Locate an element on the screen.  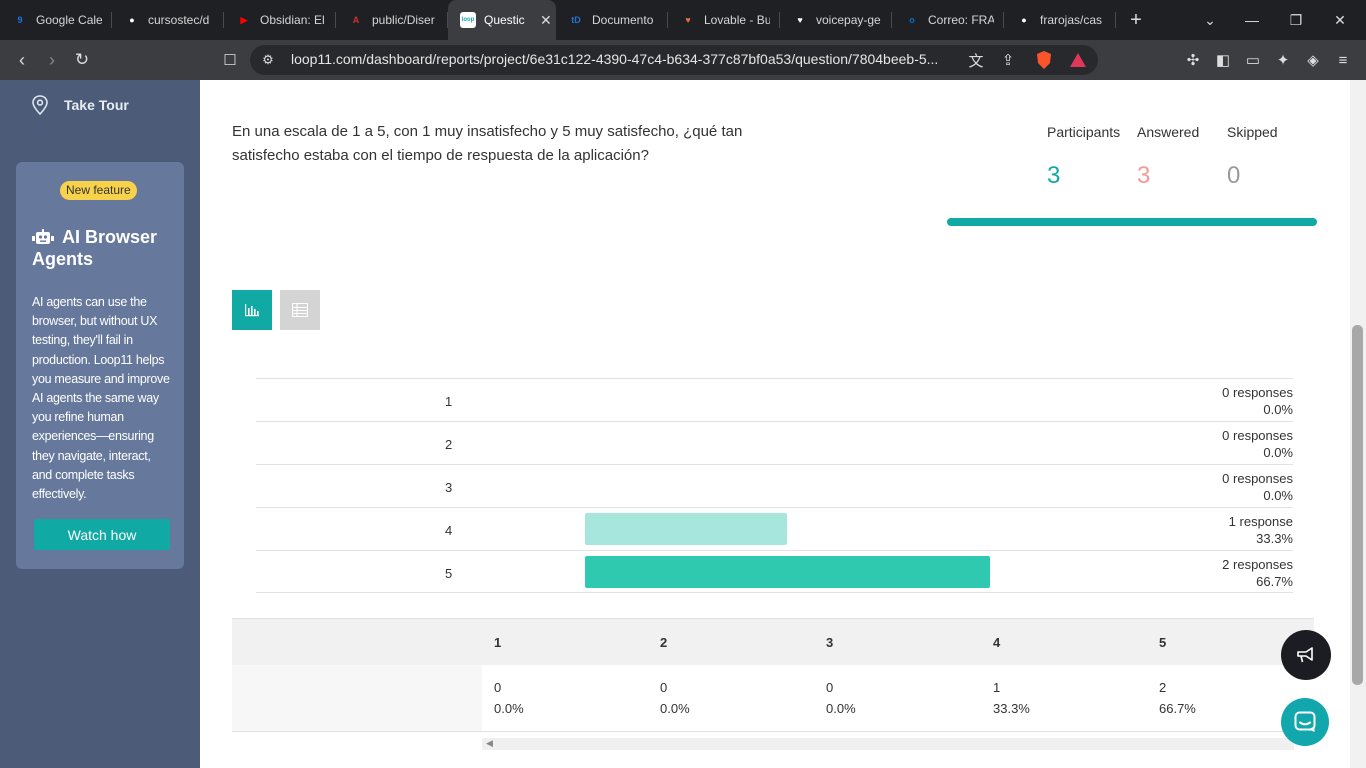
scrollbar-thumb is located at coordinates (1357, 505).